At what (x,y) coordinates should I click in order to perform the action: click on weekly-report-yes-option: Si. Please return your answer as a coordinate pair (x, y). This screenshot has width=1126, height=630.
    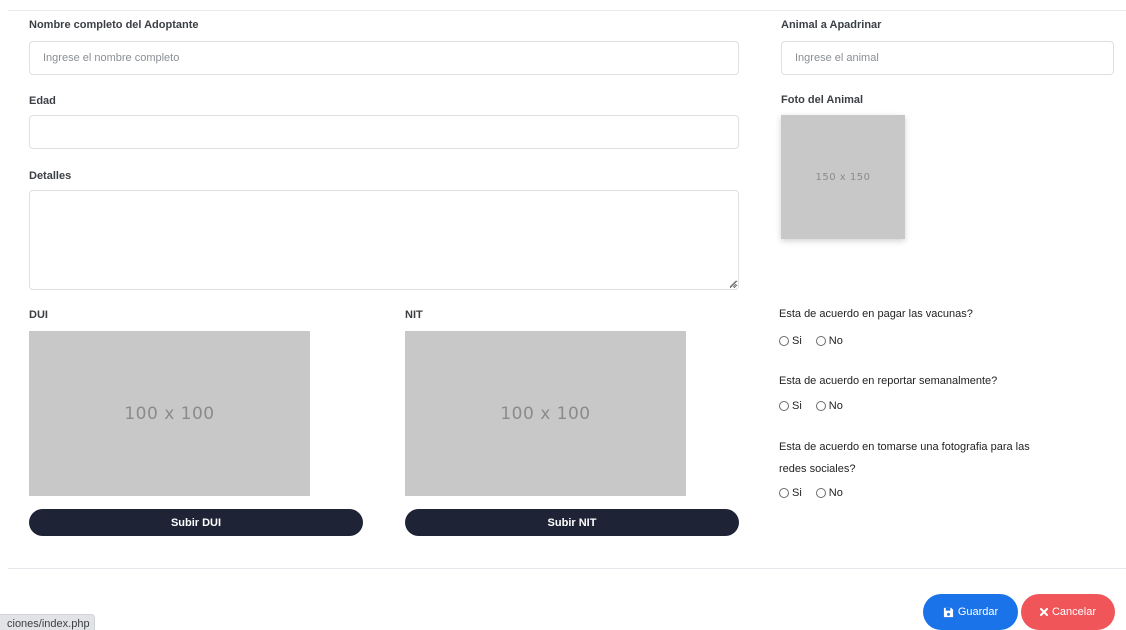
    Looking at the image, I should click on (790, 406).